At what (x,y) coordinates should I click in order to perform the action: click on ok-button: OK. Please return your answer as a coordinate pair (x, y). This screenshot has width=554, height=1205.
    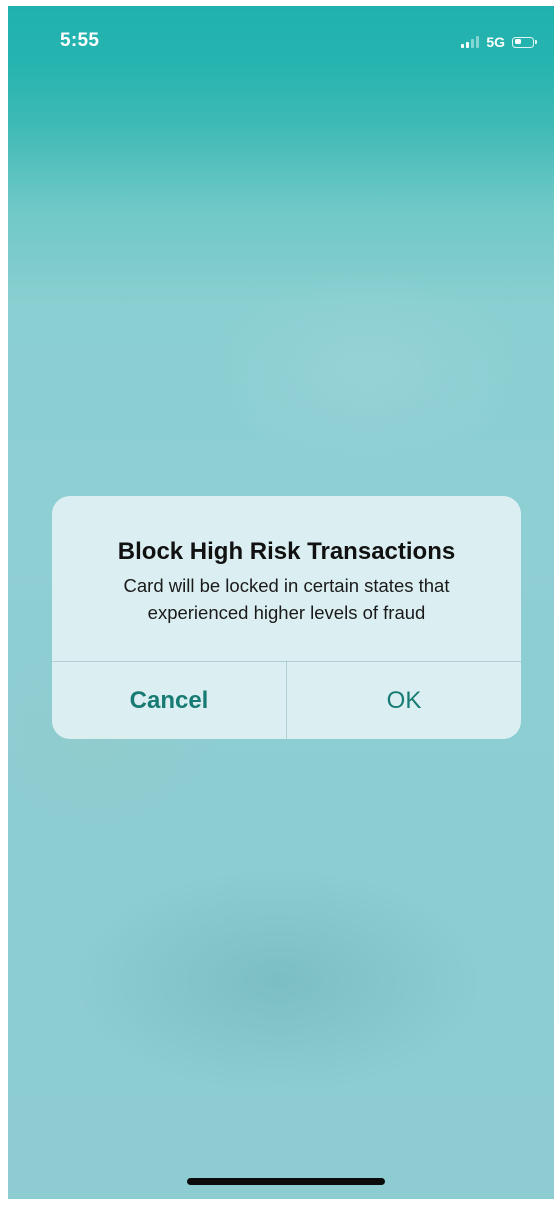
    Looking at the image, I should click on (404, 700).